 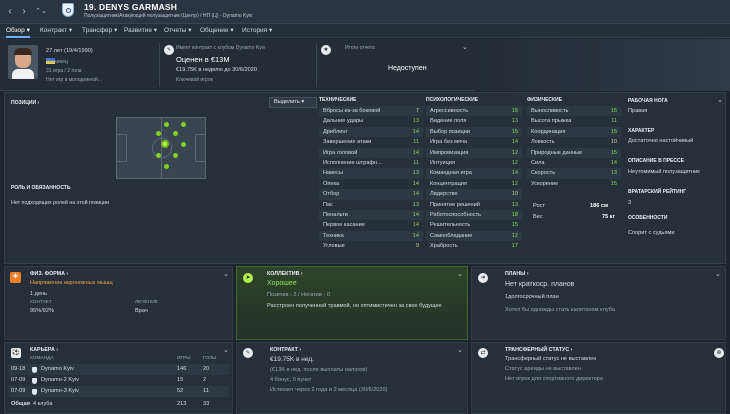 What do you see at coordinates (41, 302) in the screenshot?
I see `contact-label: КОНТАКТ` at bounding box center [41, 302].